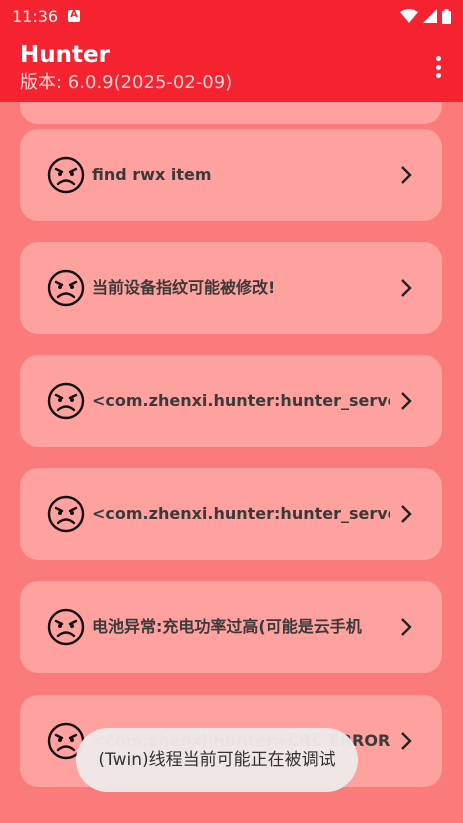 The image size is (463, 823). What do you see at coordinates (227, 626) in the screenshot?
I see `item-label: 电池异常:充电功率过高(可能是云手机` at bounding box center [227, 626].